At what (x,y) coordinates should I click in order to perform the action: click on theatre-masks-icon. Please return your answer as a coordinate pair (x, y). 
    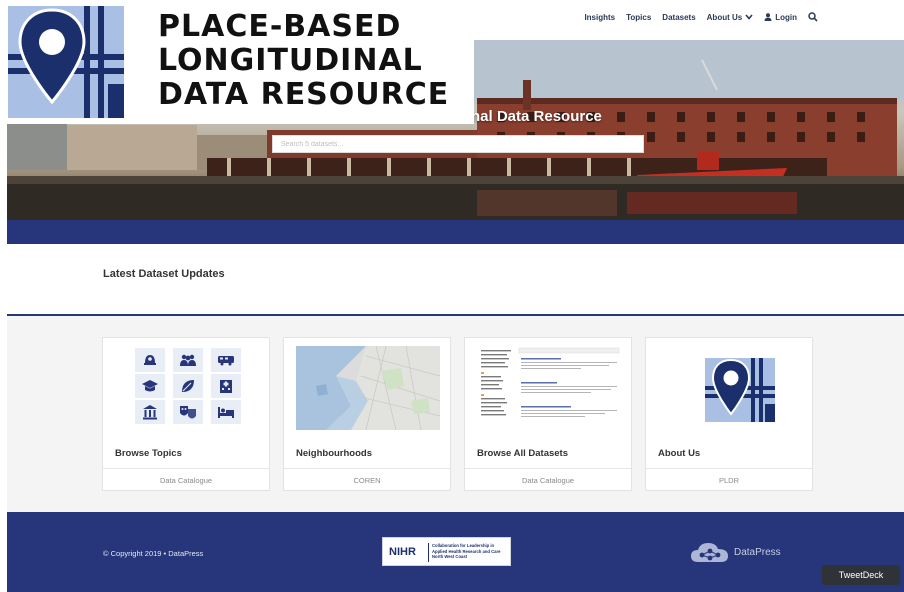
    Looking at the image, I should click on (188, 412).